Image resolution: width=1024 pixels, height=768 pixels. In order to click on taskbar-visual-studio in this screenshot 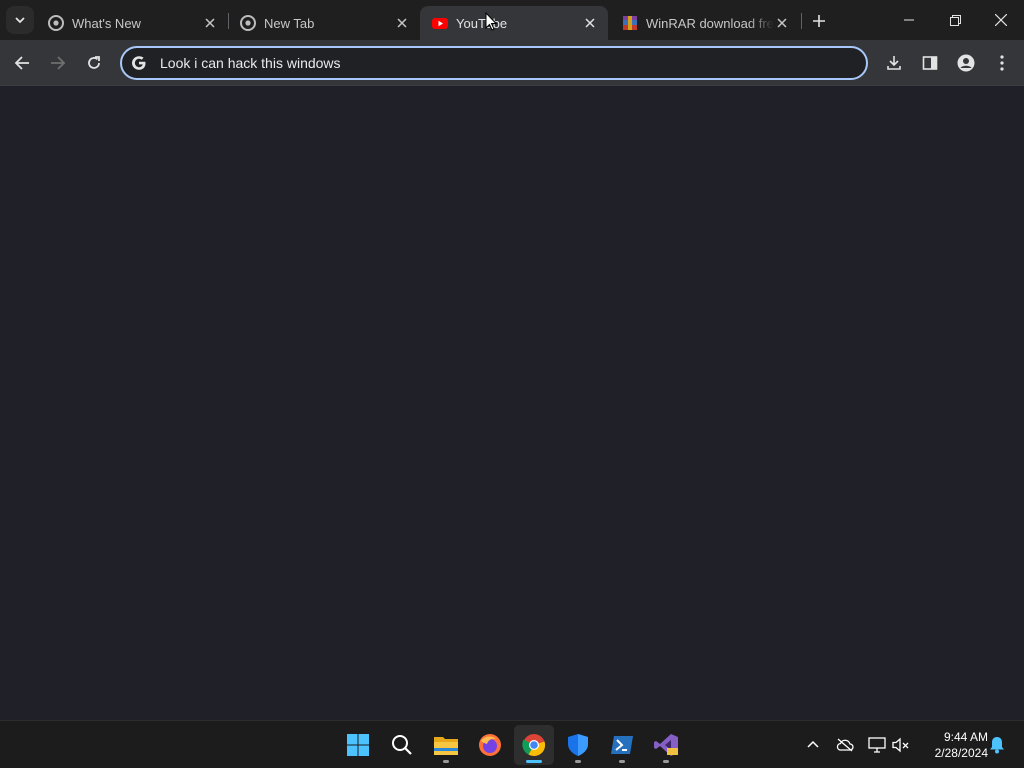, I will do `click(666, 745)`.